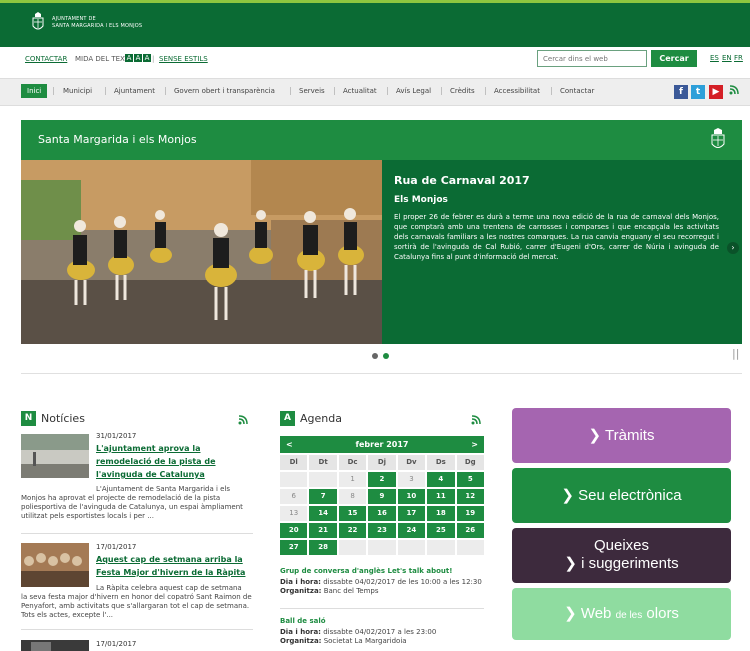 Image resolution: width=750 pixels, height=651 pixels. What do you see at coordinates (38, 21) in the screenshot?
I see `coat-of-arms-icon` at bounding box center [38, 21].